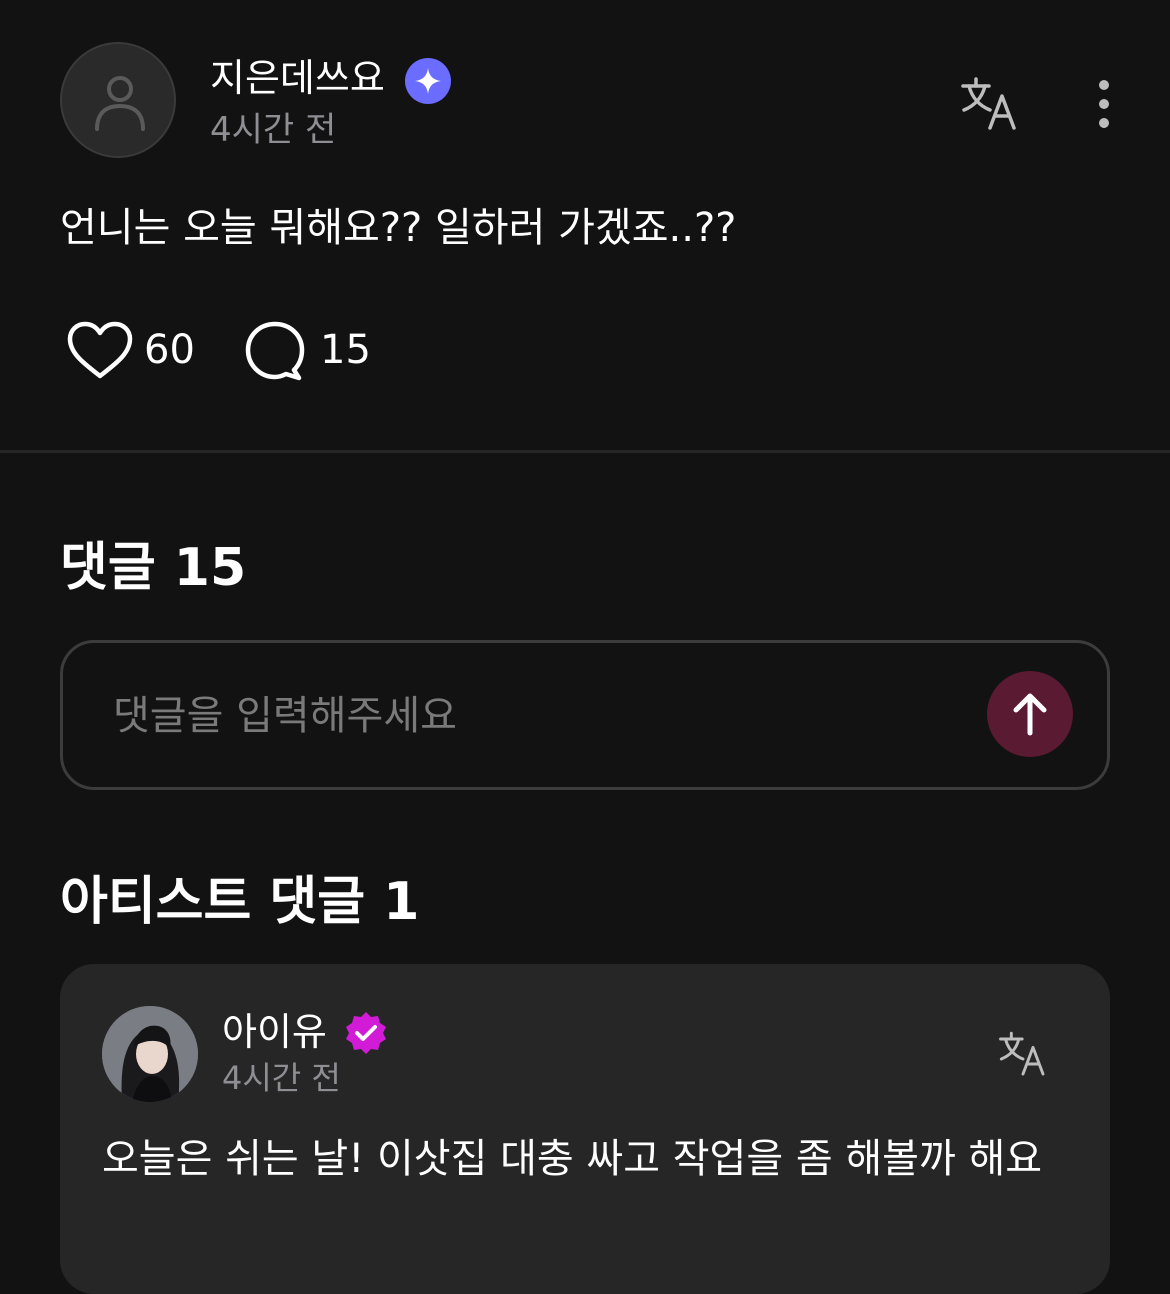  I want to click on post-header: 지은데쓰요 4시간 전, so click(585, 103).